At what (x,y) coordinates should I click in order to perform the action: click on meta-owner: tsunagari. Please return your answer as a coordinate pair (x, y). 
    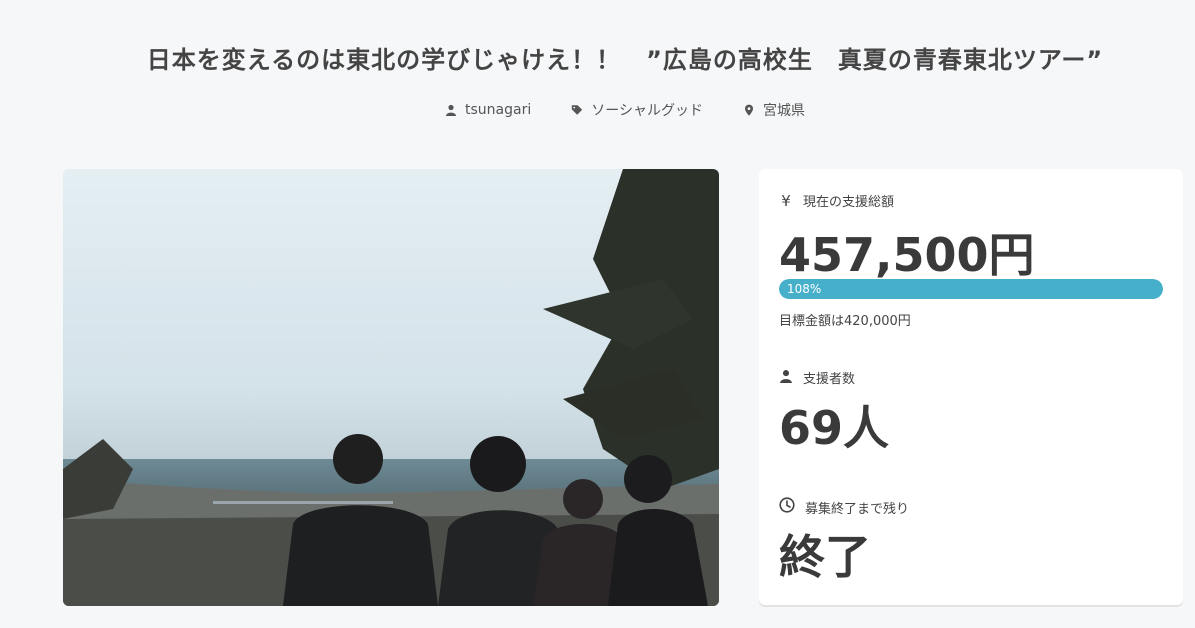
    Looking at the image, I should click on (488, 110).